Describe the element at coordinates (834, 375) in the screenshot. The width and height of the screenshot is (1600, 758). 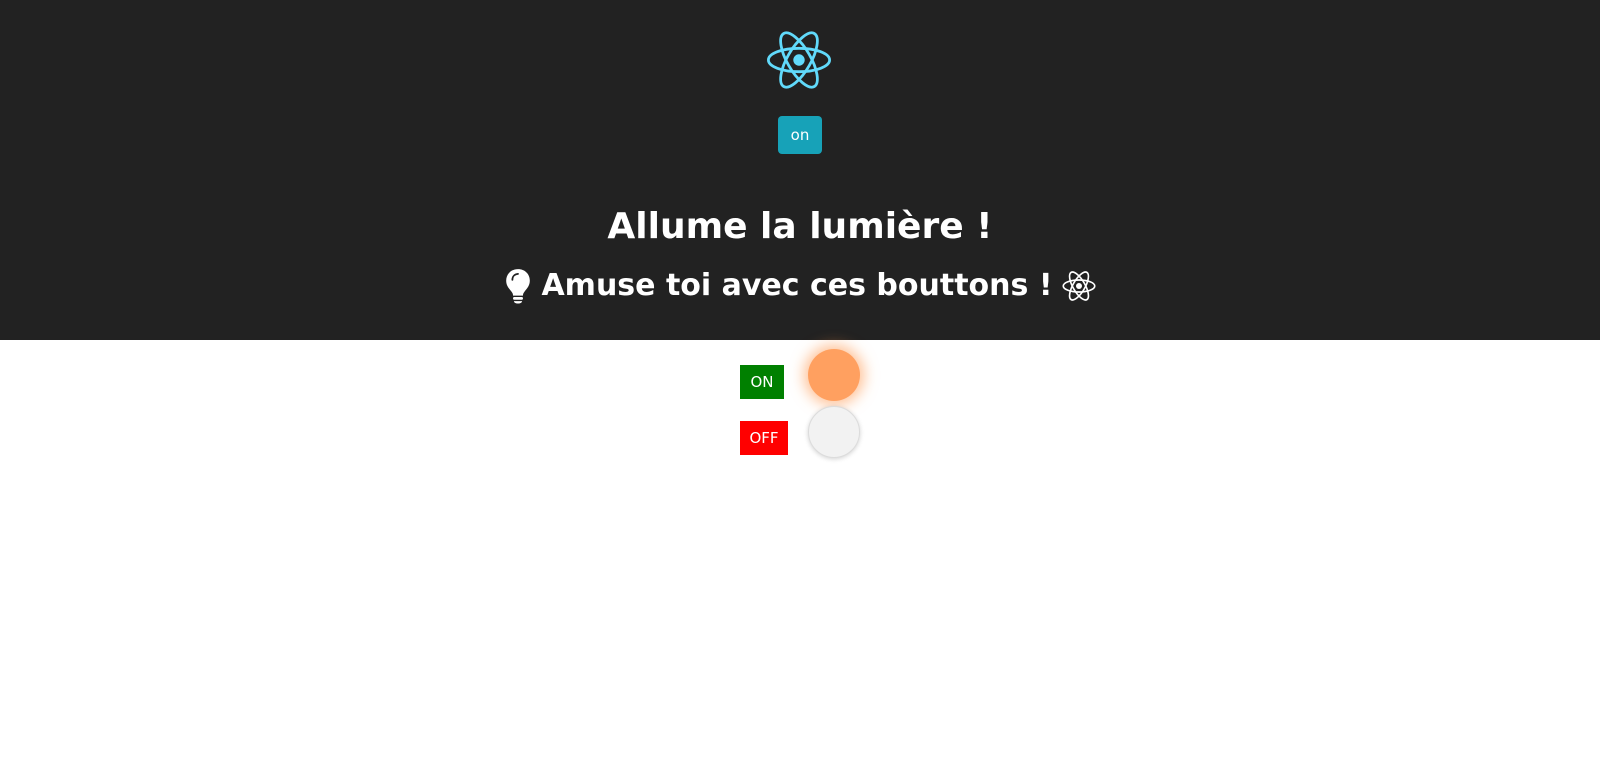
I see `light-bulb-on` at that location.